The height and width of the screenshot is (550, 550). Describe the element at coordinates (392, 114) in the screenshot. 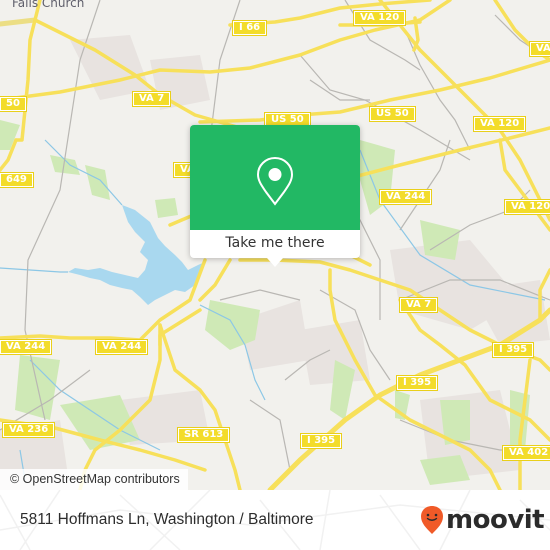

I see `road-shield: US 50` at that location.